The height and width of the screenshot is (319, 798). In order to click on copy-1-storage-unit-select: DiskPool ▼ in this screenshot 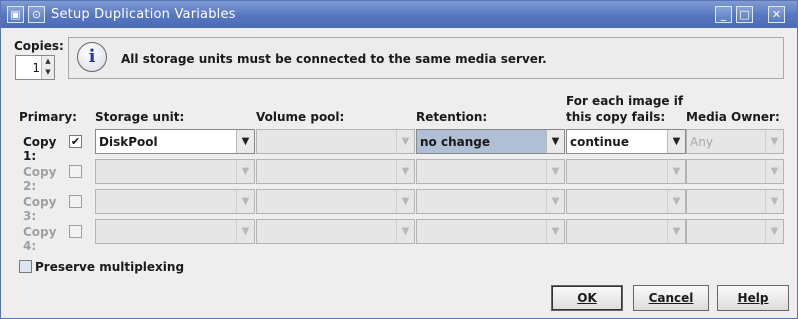, I will do `click(175, 141)`.